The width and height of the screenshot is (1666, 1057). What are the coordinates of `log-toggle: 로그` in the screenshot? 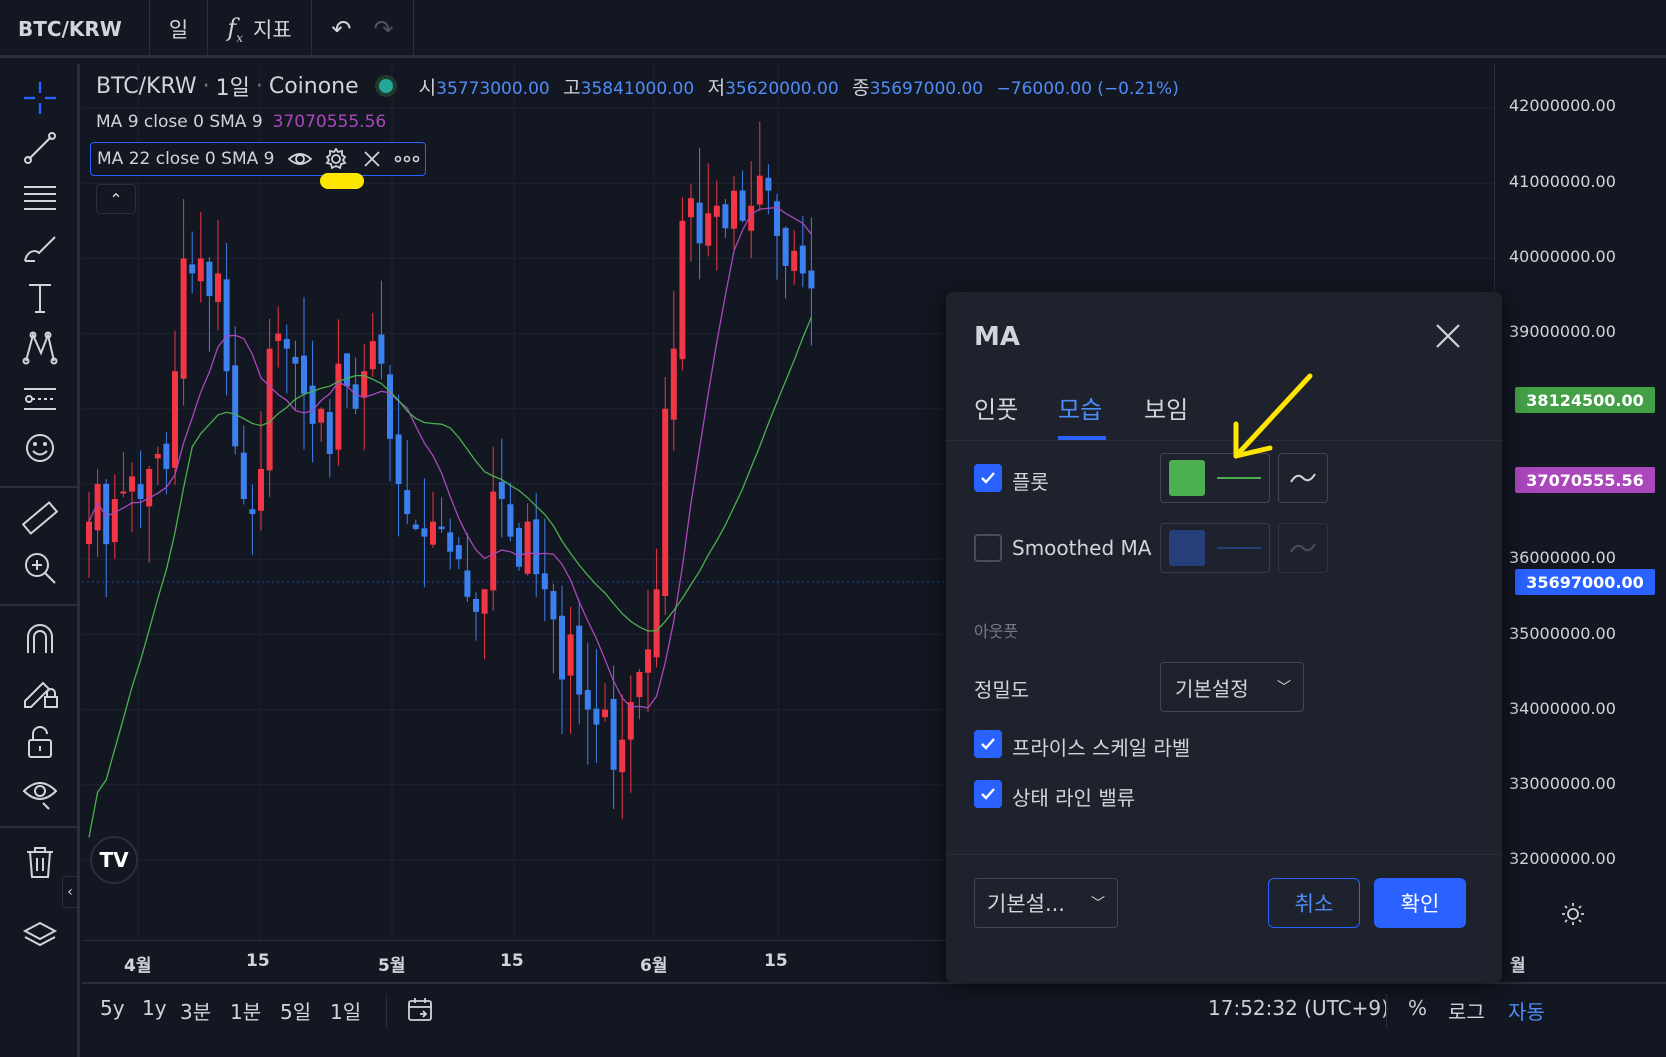 It's located at (1466, 1010).